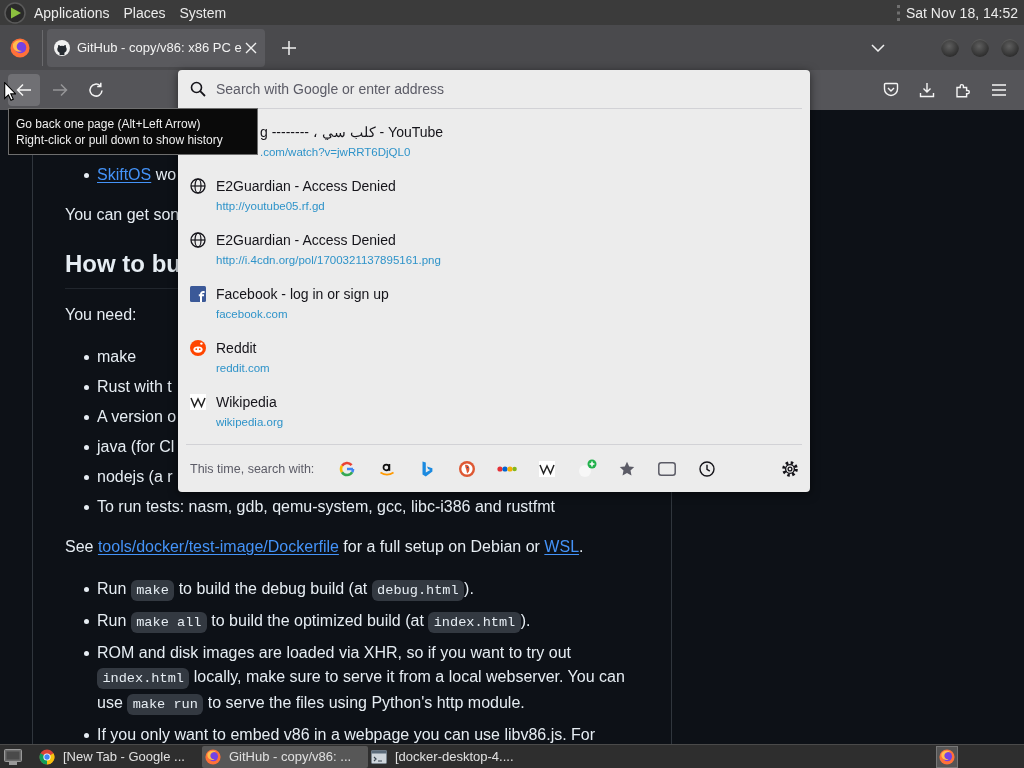  What do you see at coordinates (136, 447) in the screenshot?
I see `list-item-text: java (for Cl` at bounding box center [136, 447].